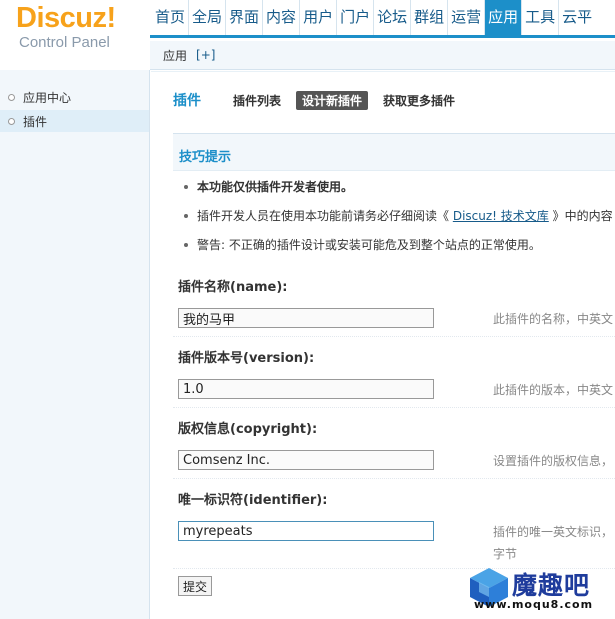 The width and height of the screenshot is (615, 619). Describe the element at coordinates (576, 17) in the screenshot. I see `nav-item-cloud: 云平` at that location.